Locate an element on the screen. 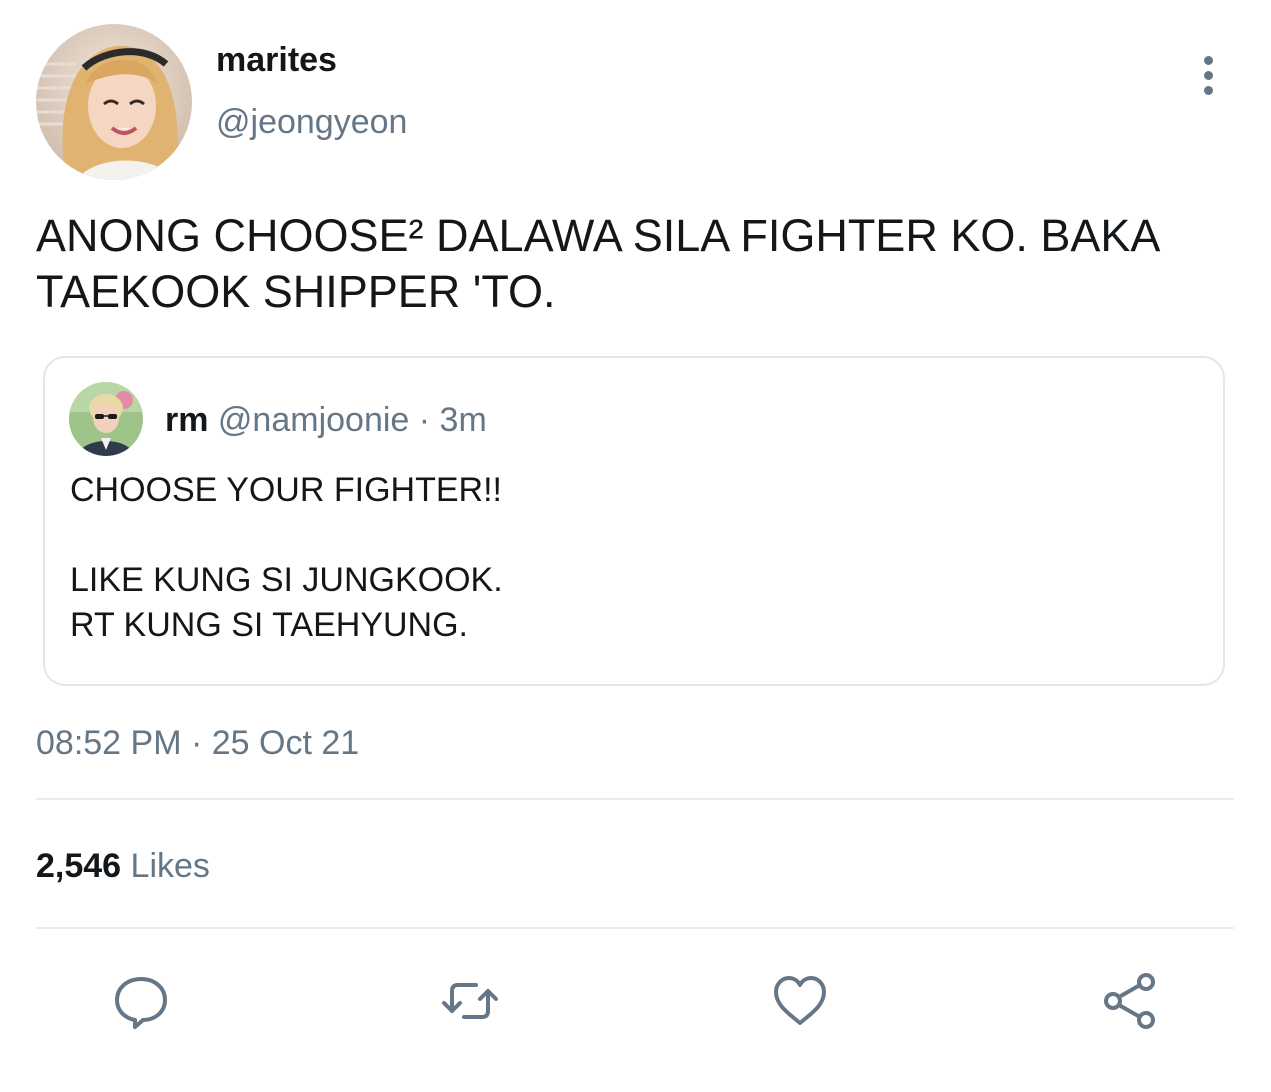 The width and height of the screenshot is (1271, 1092). avatar-photo is located at coordinates (114, 102).